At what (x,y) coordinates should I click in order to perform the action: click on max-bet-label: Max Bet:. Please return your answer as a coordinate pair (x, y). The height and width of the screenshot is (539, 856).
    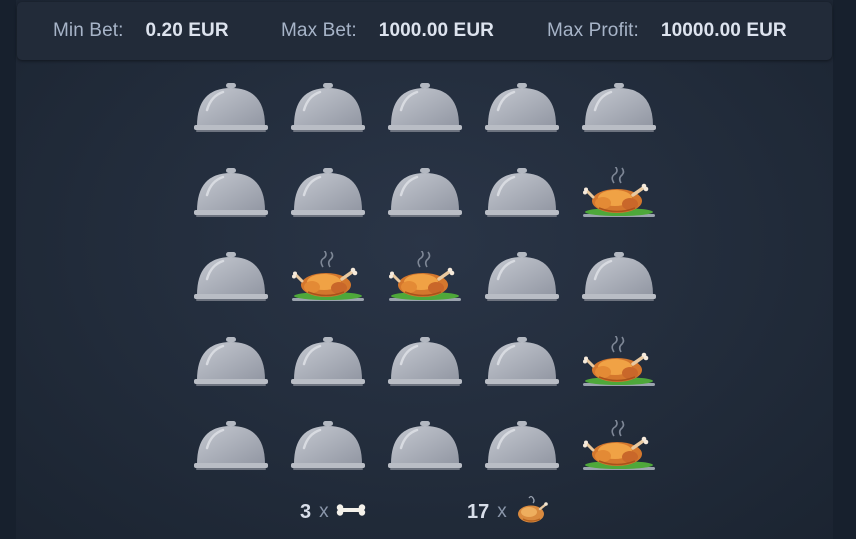
    Looking at the image, I should click on (319, 30).